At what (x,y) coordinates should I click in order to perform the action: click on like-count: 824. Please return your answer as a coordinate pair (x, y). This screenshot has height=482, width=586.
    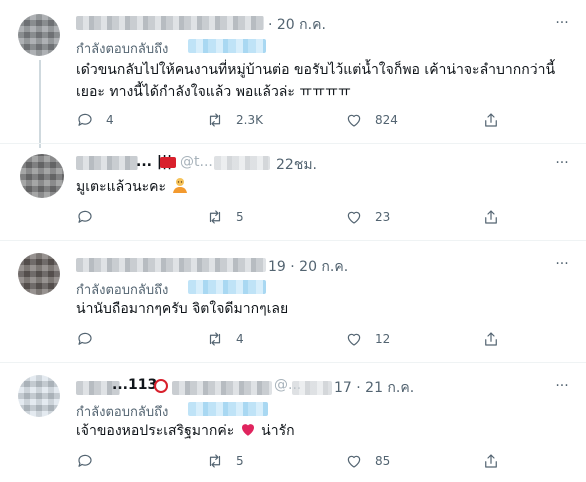
    Looking at the image, I should click on (386, 120).